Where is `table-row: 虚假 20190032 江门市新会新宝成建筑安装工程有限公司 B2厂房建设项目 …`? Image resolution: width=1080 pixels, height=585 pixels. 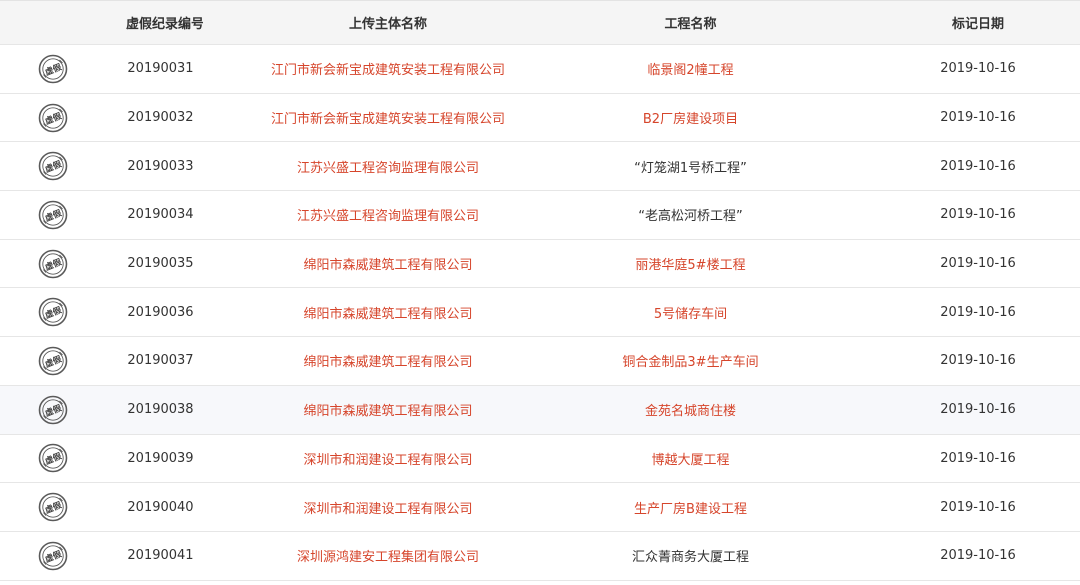
table-row: 虚假 20190032 江门市新会新宝成建筑安装工程有限公司 B2厂房建设项目 … is located at coordinates (540, 118).